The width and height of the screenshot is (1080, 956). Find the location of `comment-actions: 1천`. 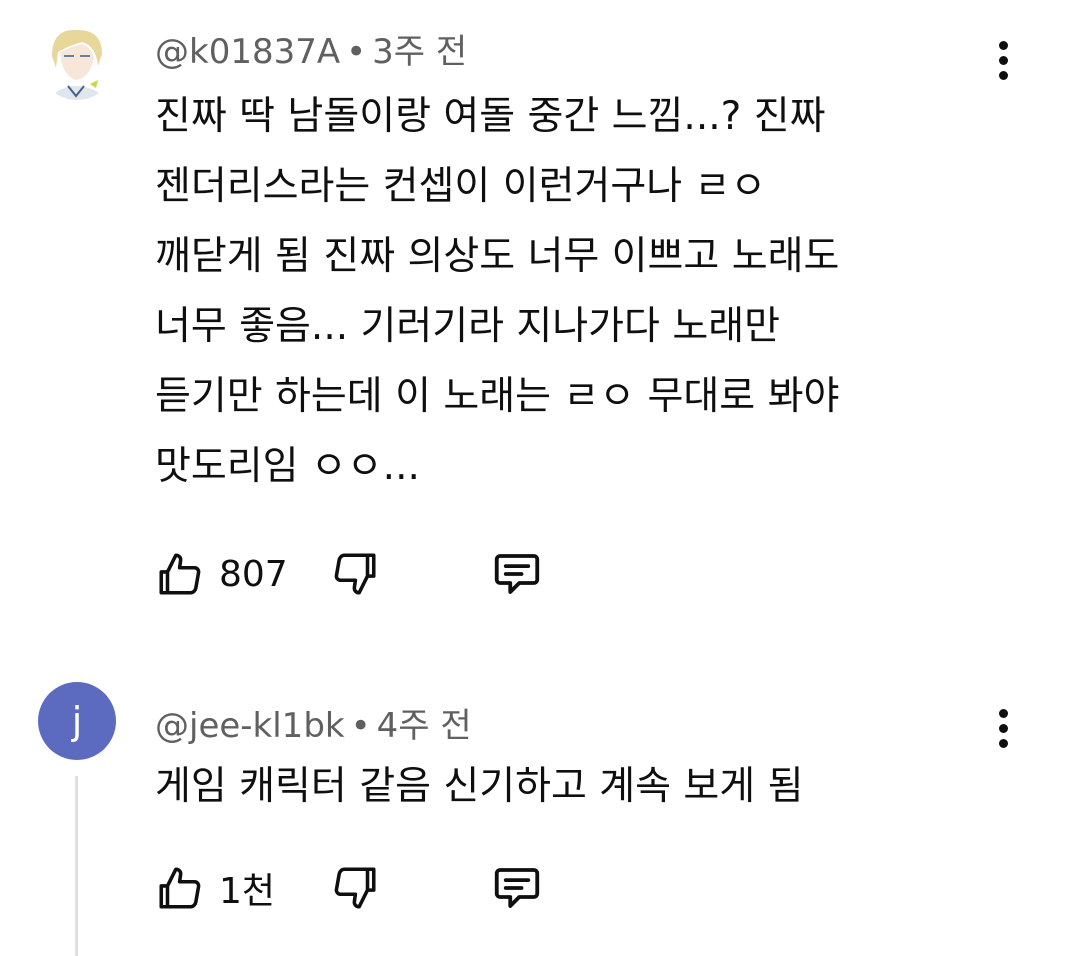

comment-actions: 1천 is located at coordinates (349, 888).